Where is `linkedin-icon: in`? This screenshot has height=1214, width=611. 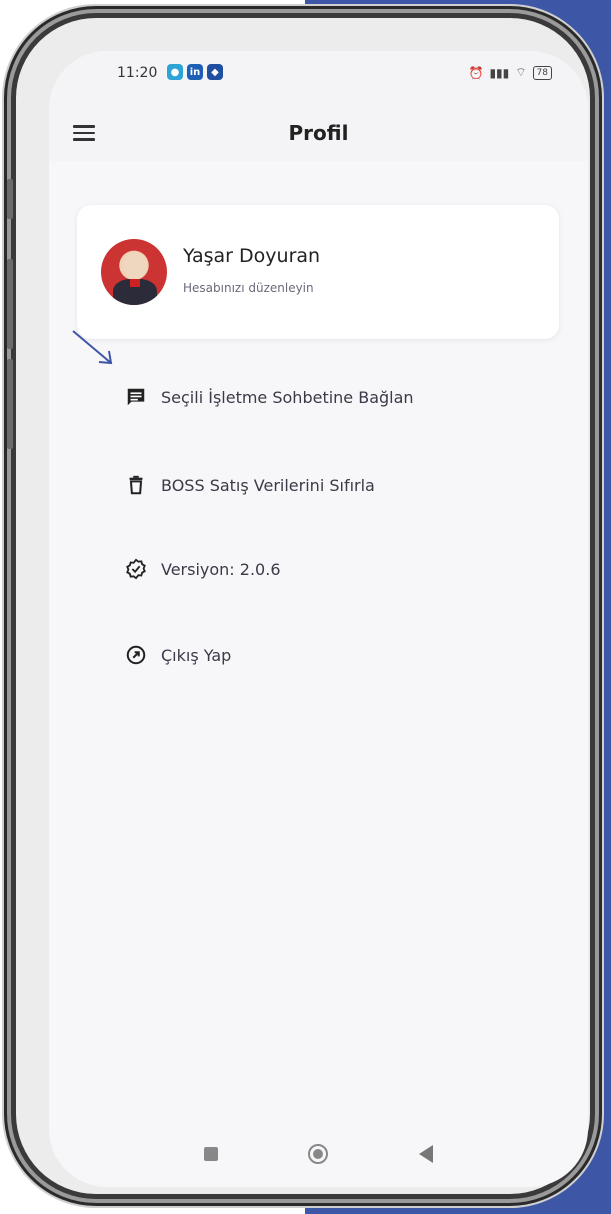
linkedin-icon: in is located at coordinates (195, 72).